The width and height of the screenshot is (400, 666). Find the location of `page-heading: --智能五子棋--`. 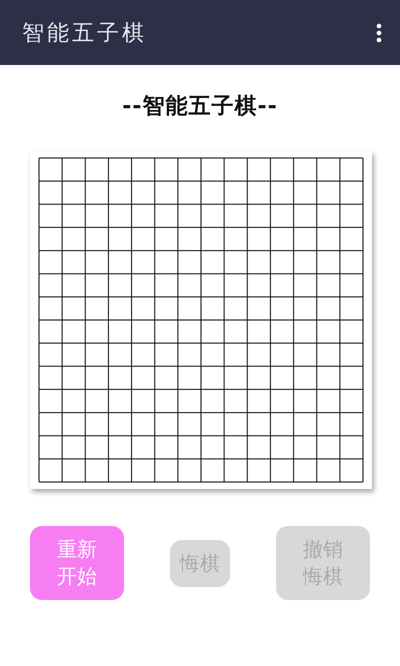

page-heading: --智能五子棋-- is located at coordinates (200, 107).